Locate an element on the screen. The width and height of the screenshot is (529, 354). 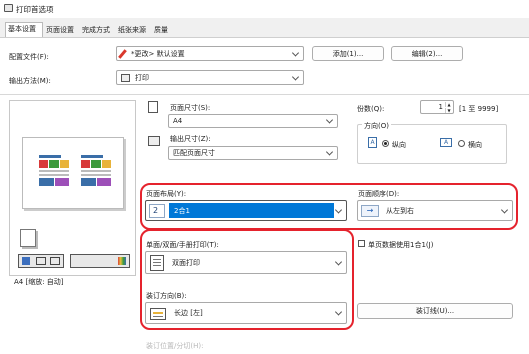
page-order-label: 页面顺序(D): is located at coordinates (379, 194).